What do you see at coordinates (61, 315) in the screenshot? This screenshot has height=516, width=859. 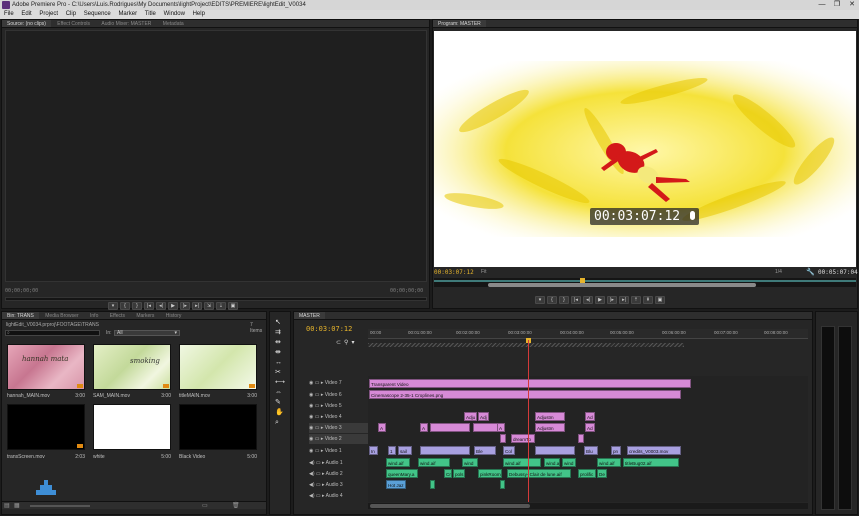 I see `tab-media-browser: Media Browser` at bounding box center [61, 315].